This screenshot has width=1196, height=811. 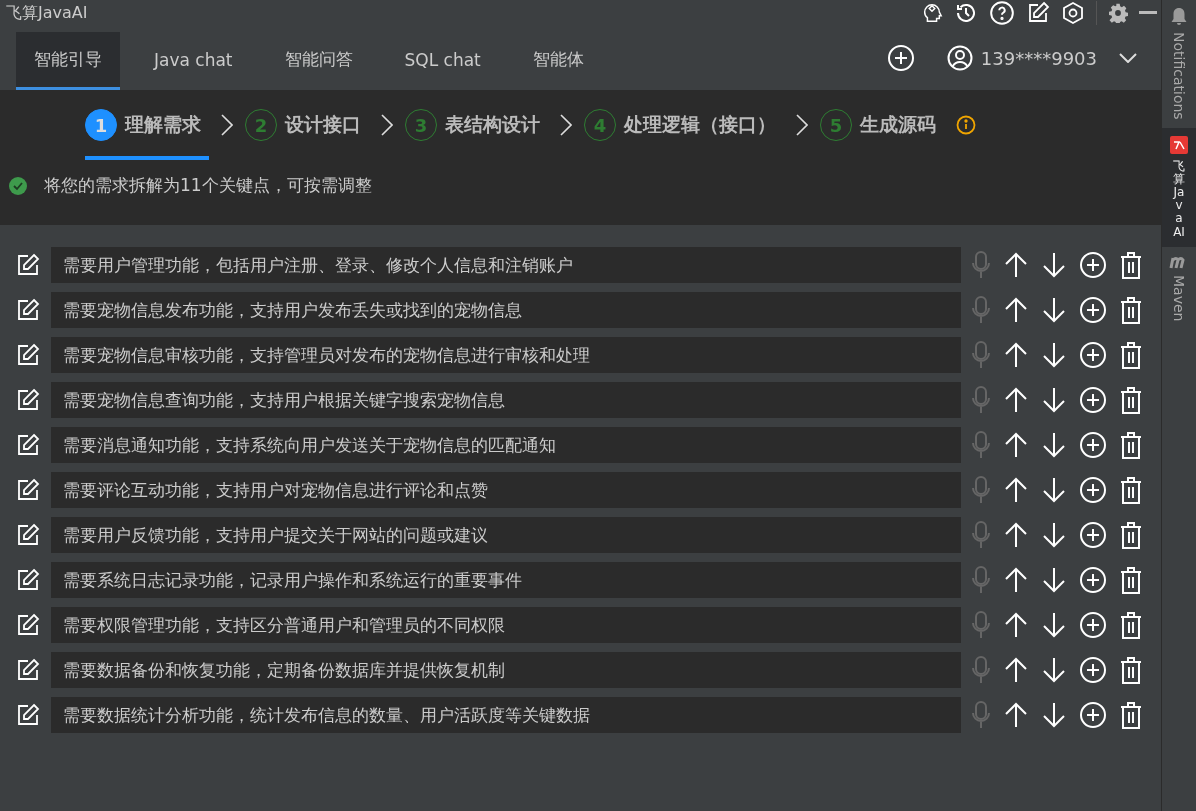 What do you see at coordinates (1179, 144) in the screenshot?
I see `logo-icon` at bounding box center [1179, 144].